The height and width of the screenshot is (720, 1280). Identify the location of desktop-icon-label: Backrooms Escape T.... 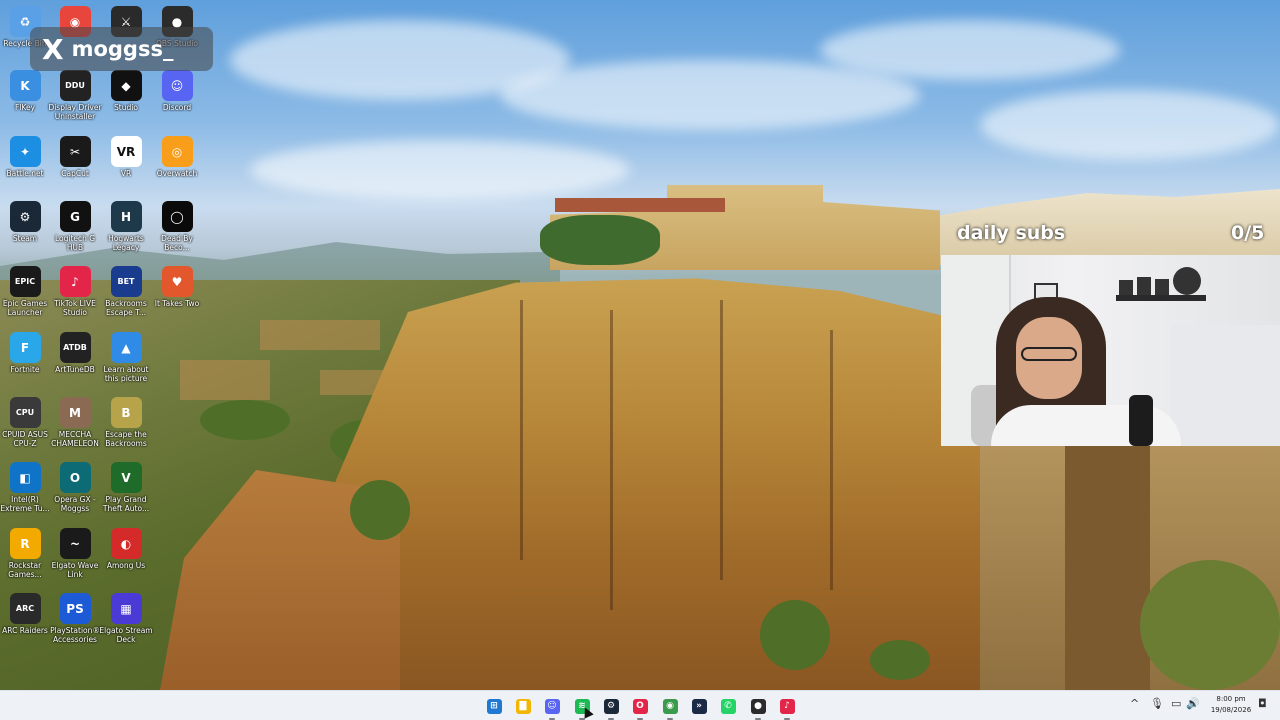
(126, 308).